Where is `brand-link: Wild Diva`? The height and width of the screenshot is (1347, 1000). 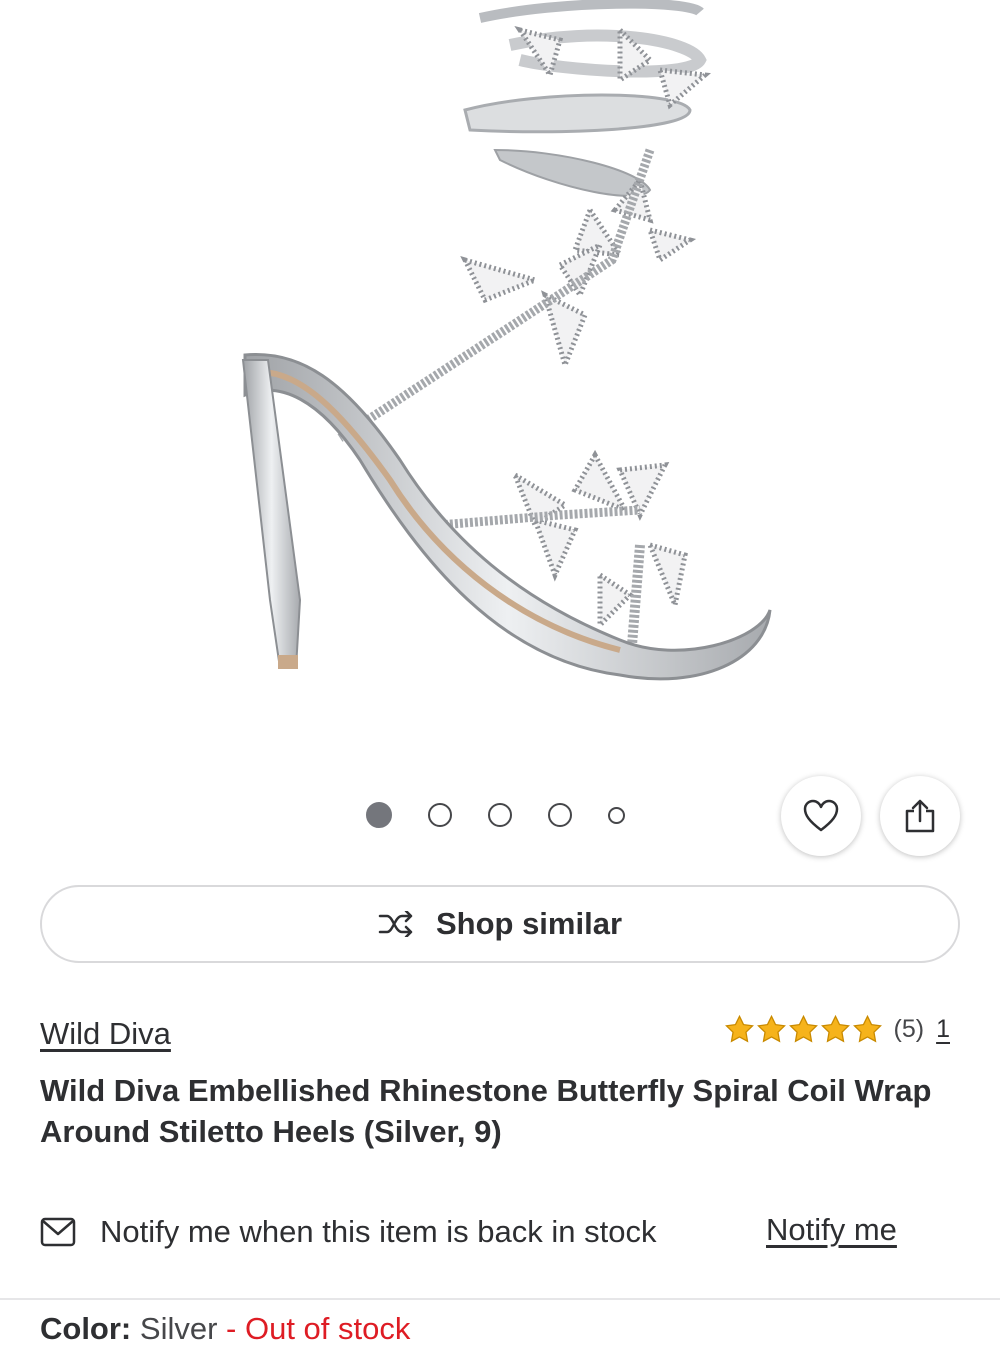 brand-link: Wild Diva is located at coordinates (105, 1034).